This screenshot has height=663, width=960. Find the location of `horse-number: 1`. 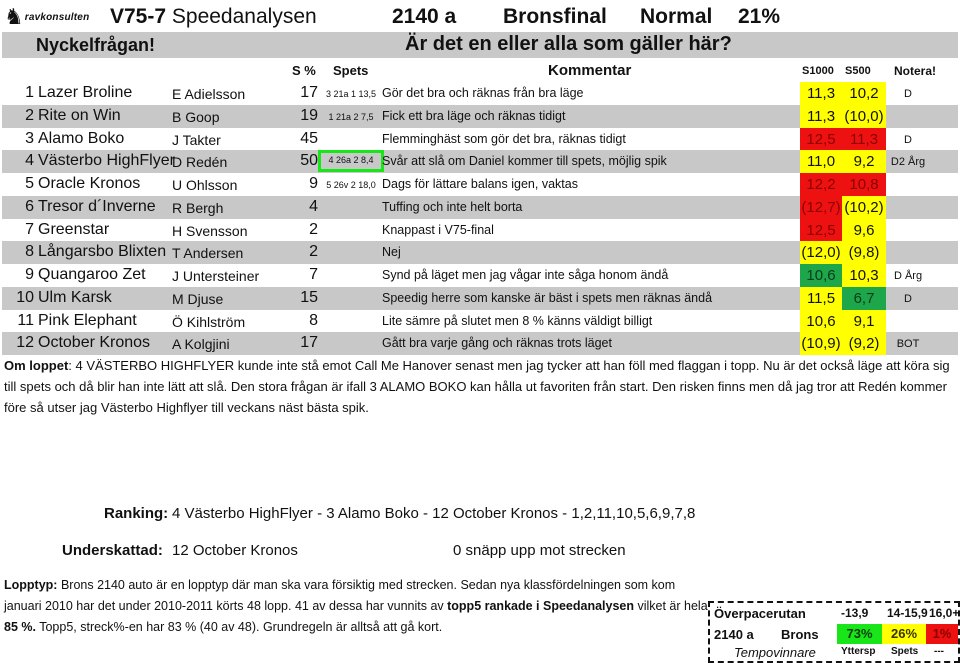

horse-number: 1 is located at coordinates (29, 92).